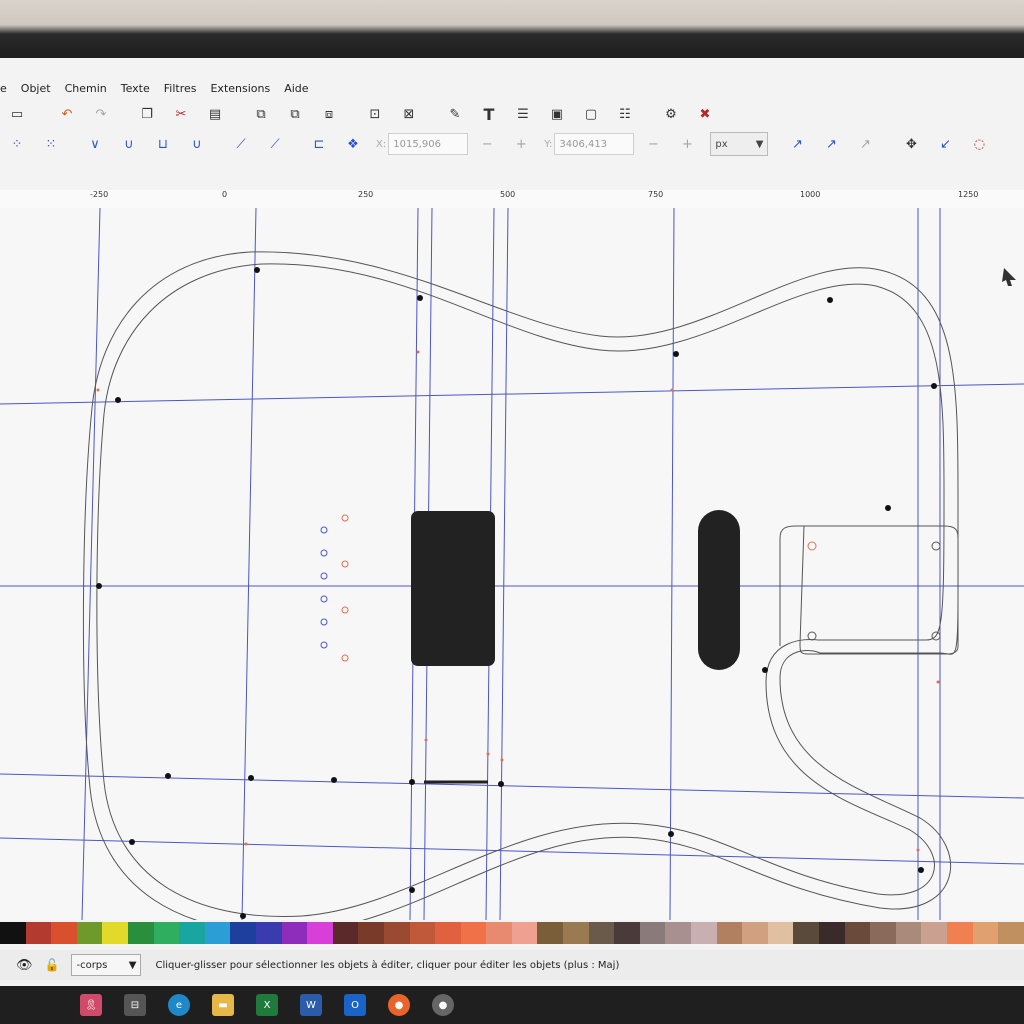 The image size is (1024, 1024). Describe the element at coordinates (261, 114) in the screenshot. I see `duplicate-icon: ⧉` at that location.